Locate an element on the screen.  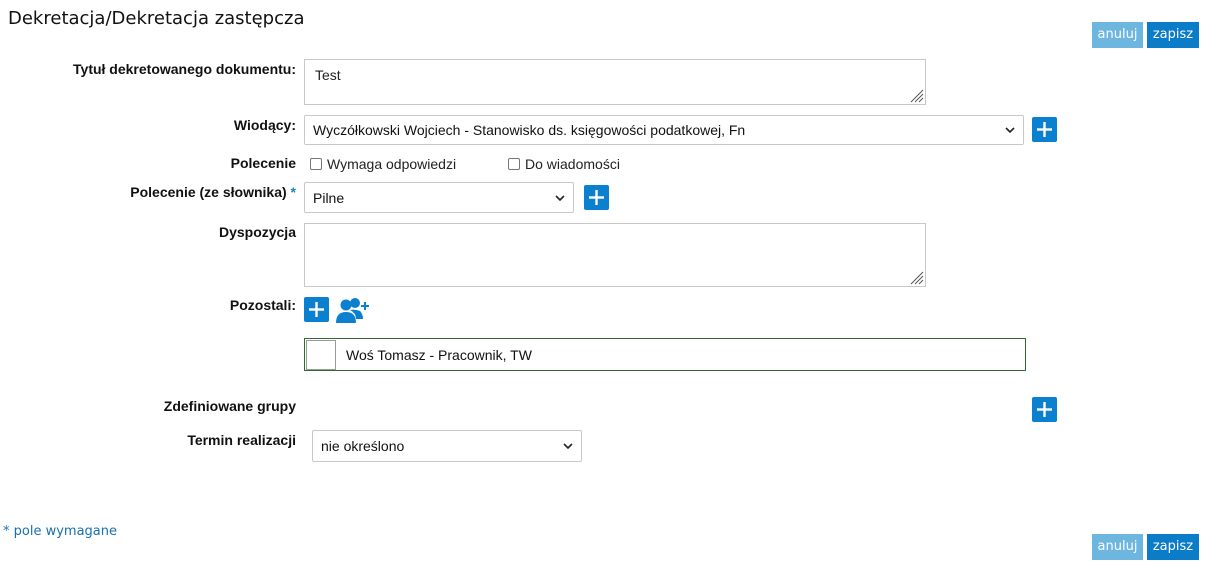
add-group-button is located at coordinates (1044, 409).